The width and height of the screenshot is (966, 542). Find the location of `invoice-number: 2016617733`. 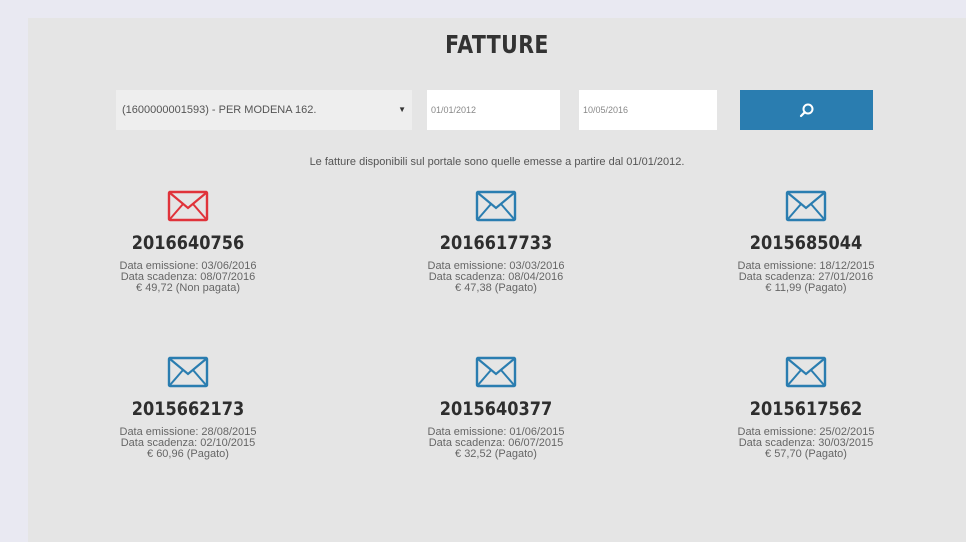

invoice-number: 2016617733 is located at coordinates (496, 243).